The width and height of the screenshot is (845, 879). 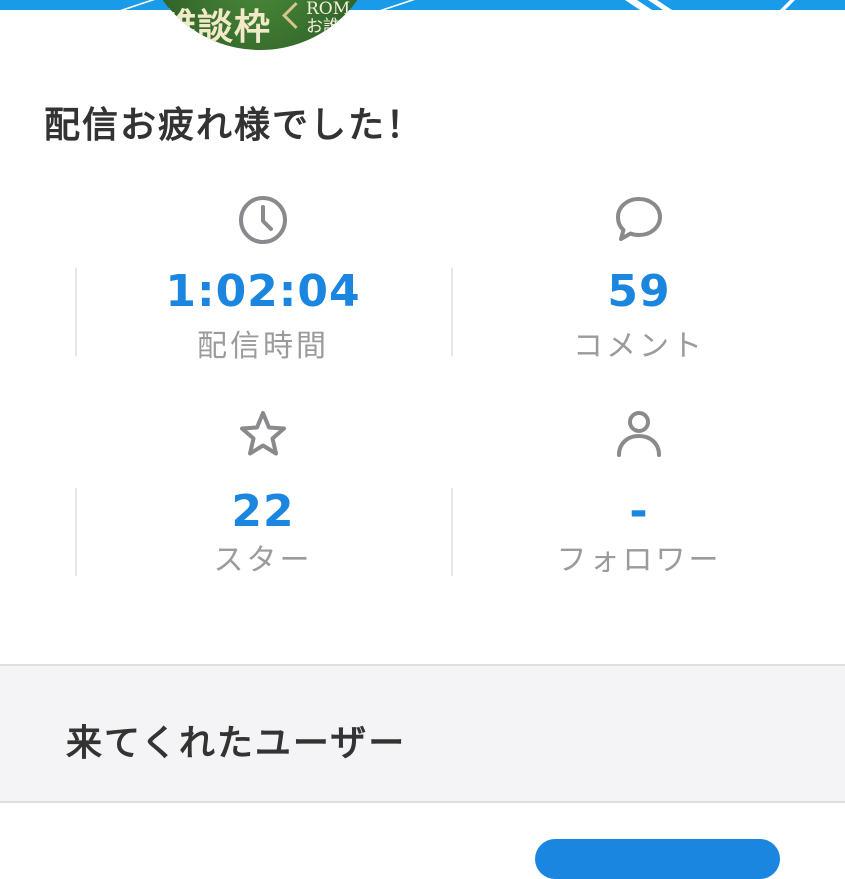 What do you see at coordinates (263, 291) in the screenshot?
I see `stat-value: 1:02:04` at bounding box center [263, 291].